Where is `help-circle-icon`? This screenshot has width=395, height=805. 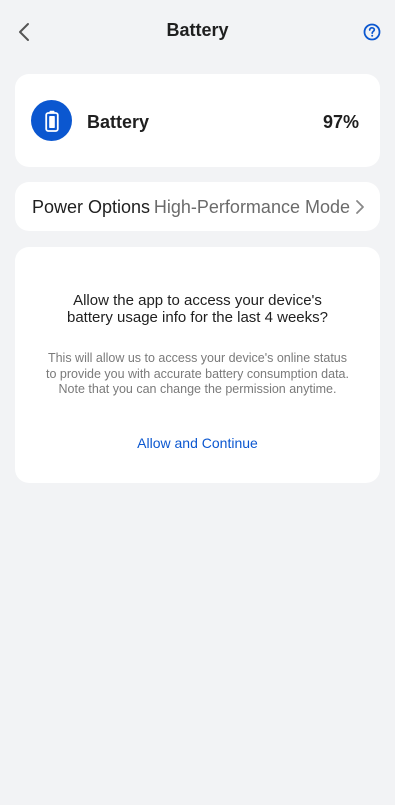 help-circle-icon is located at coordinates (372, 32).